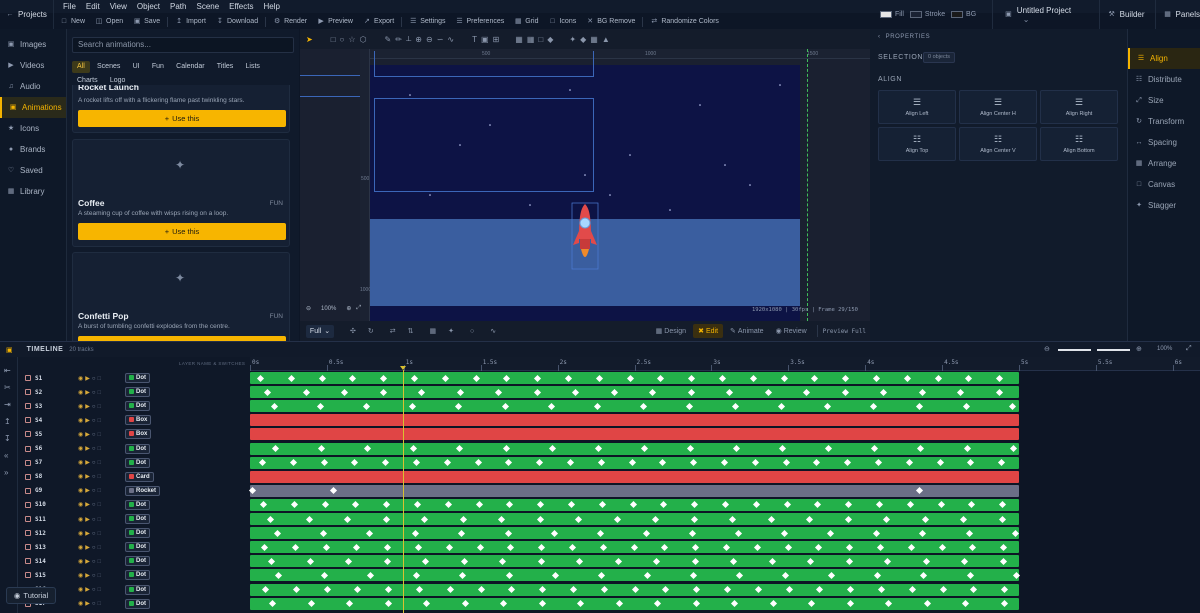 This screenshot has height=613, width=1200. I want to click on rewind-icon: «, so click(7, 455).